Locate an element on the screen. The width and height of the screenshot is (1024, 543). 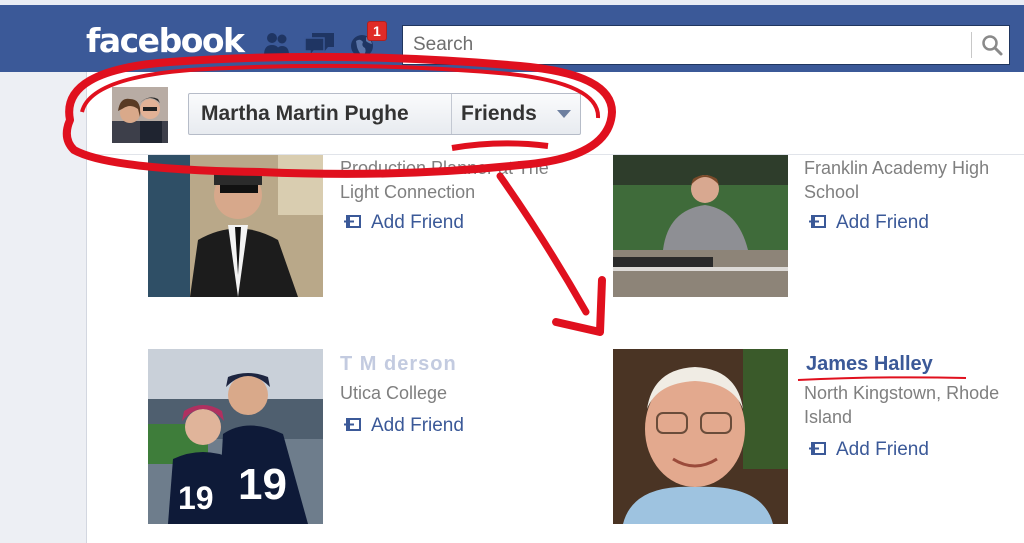
friends-status-button: Friends is located at coordinates (516, 114).